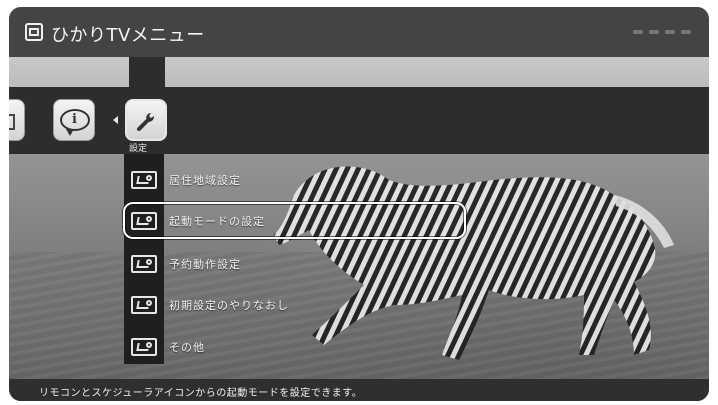 The width and height of the screenshot is (718, 405). Describe the element at coordinates (34, 32) in the screenshot. I see `tv-icon` at that location.